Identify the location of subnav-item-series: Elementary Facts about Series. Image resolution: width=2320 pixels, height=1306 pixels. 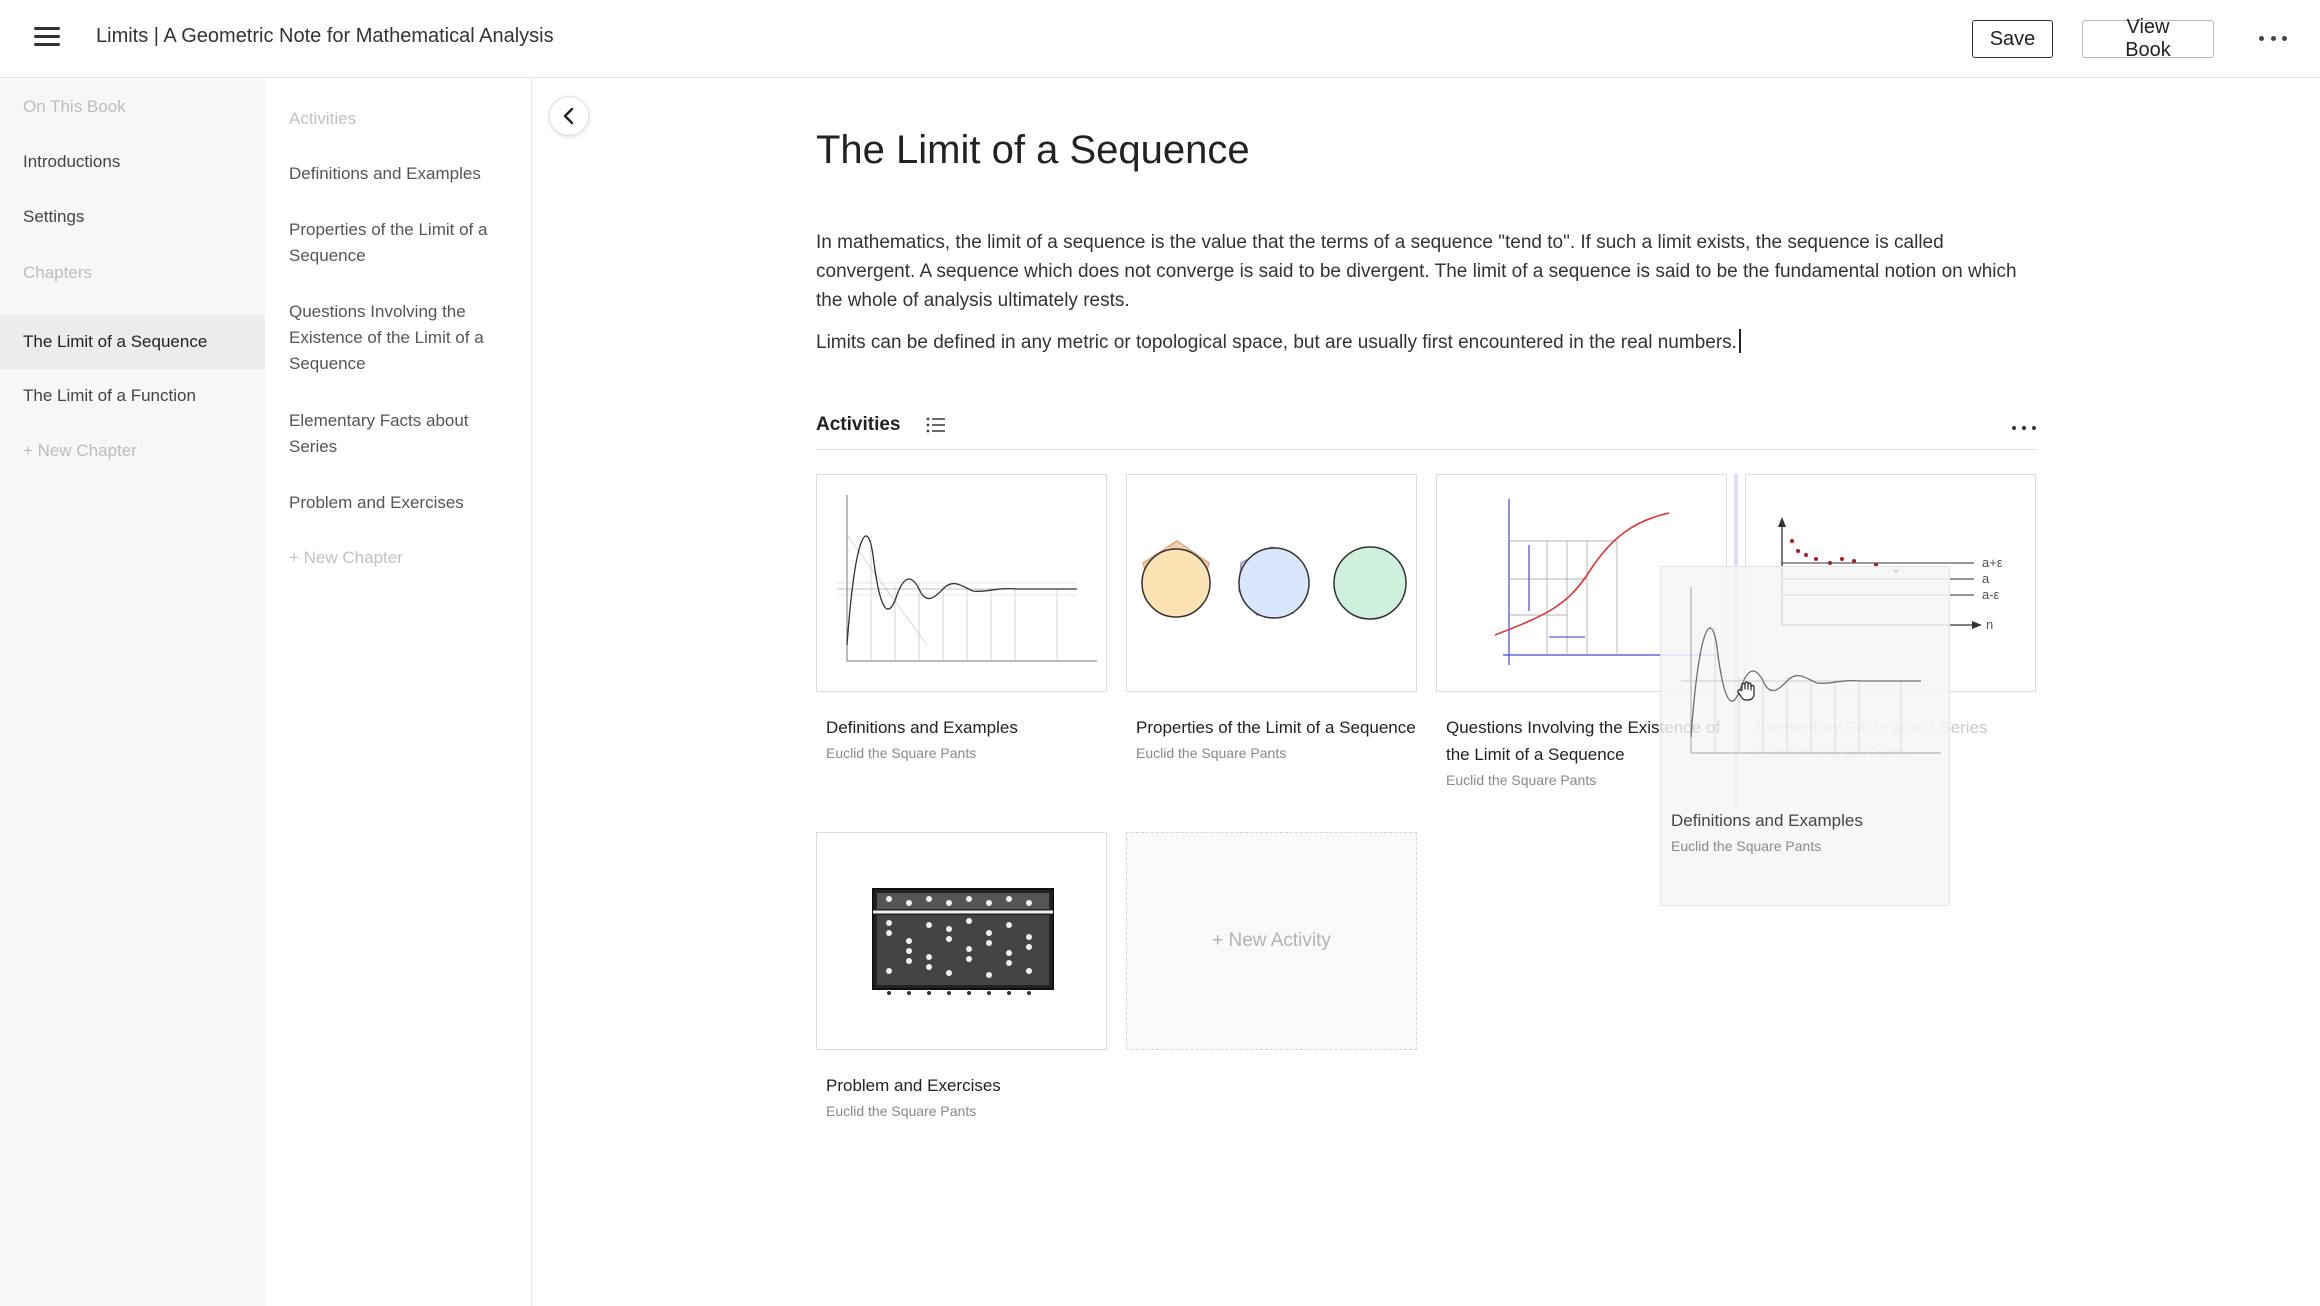
(399, 434).